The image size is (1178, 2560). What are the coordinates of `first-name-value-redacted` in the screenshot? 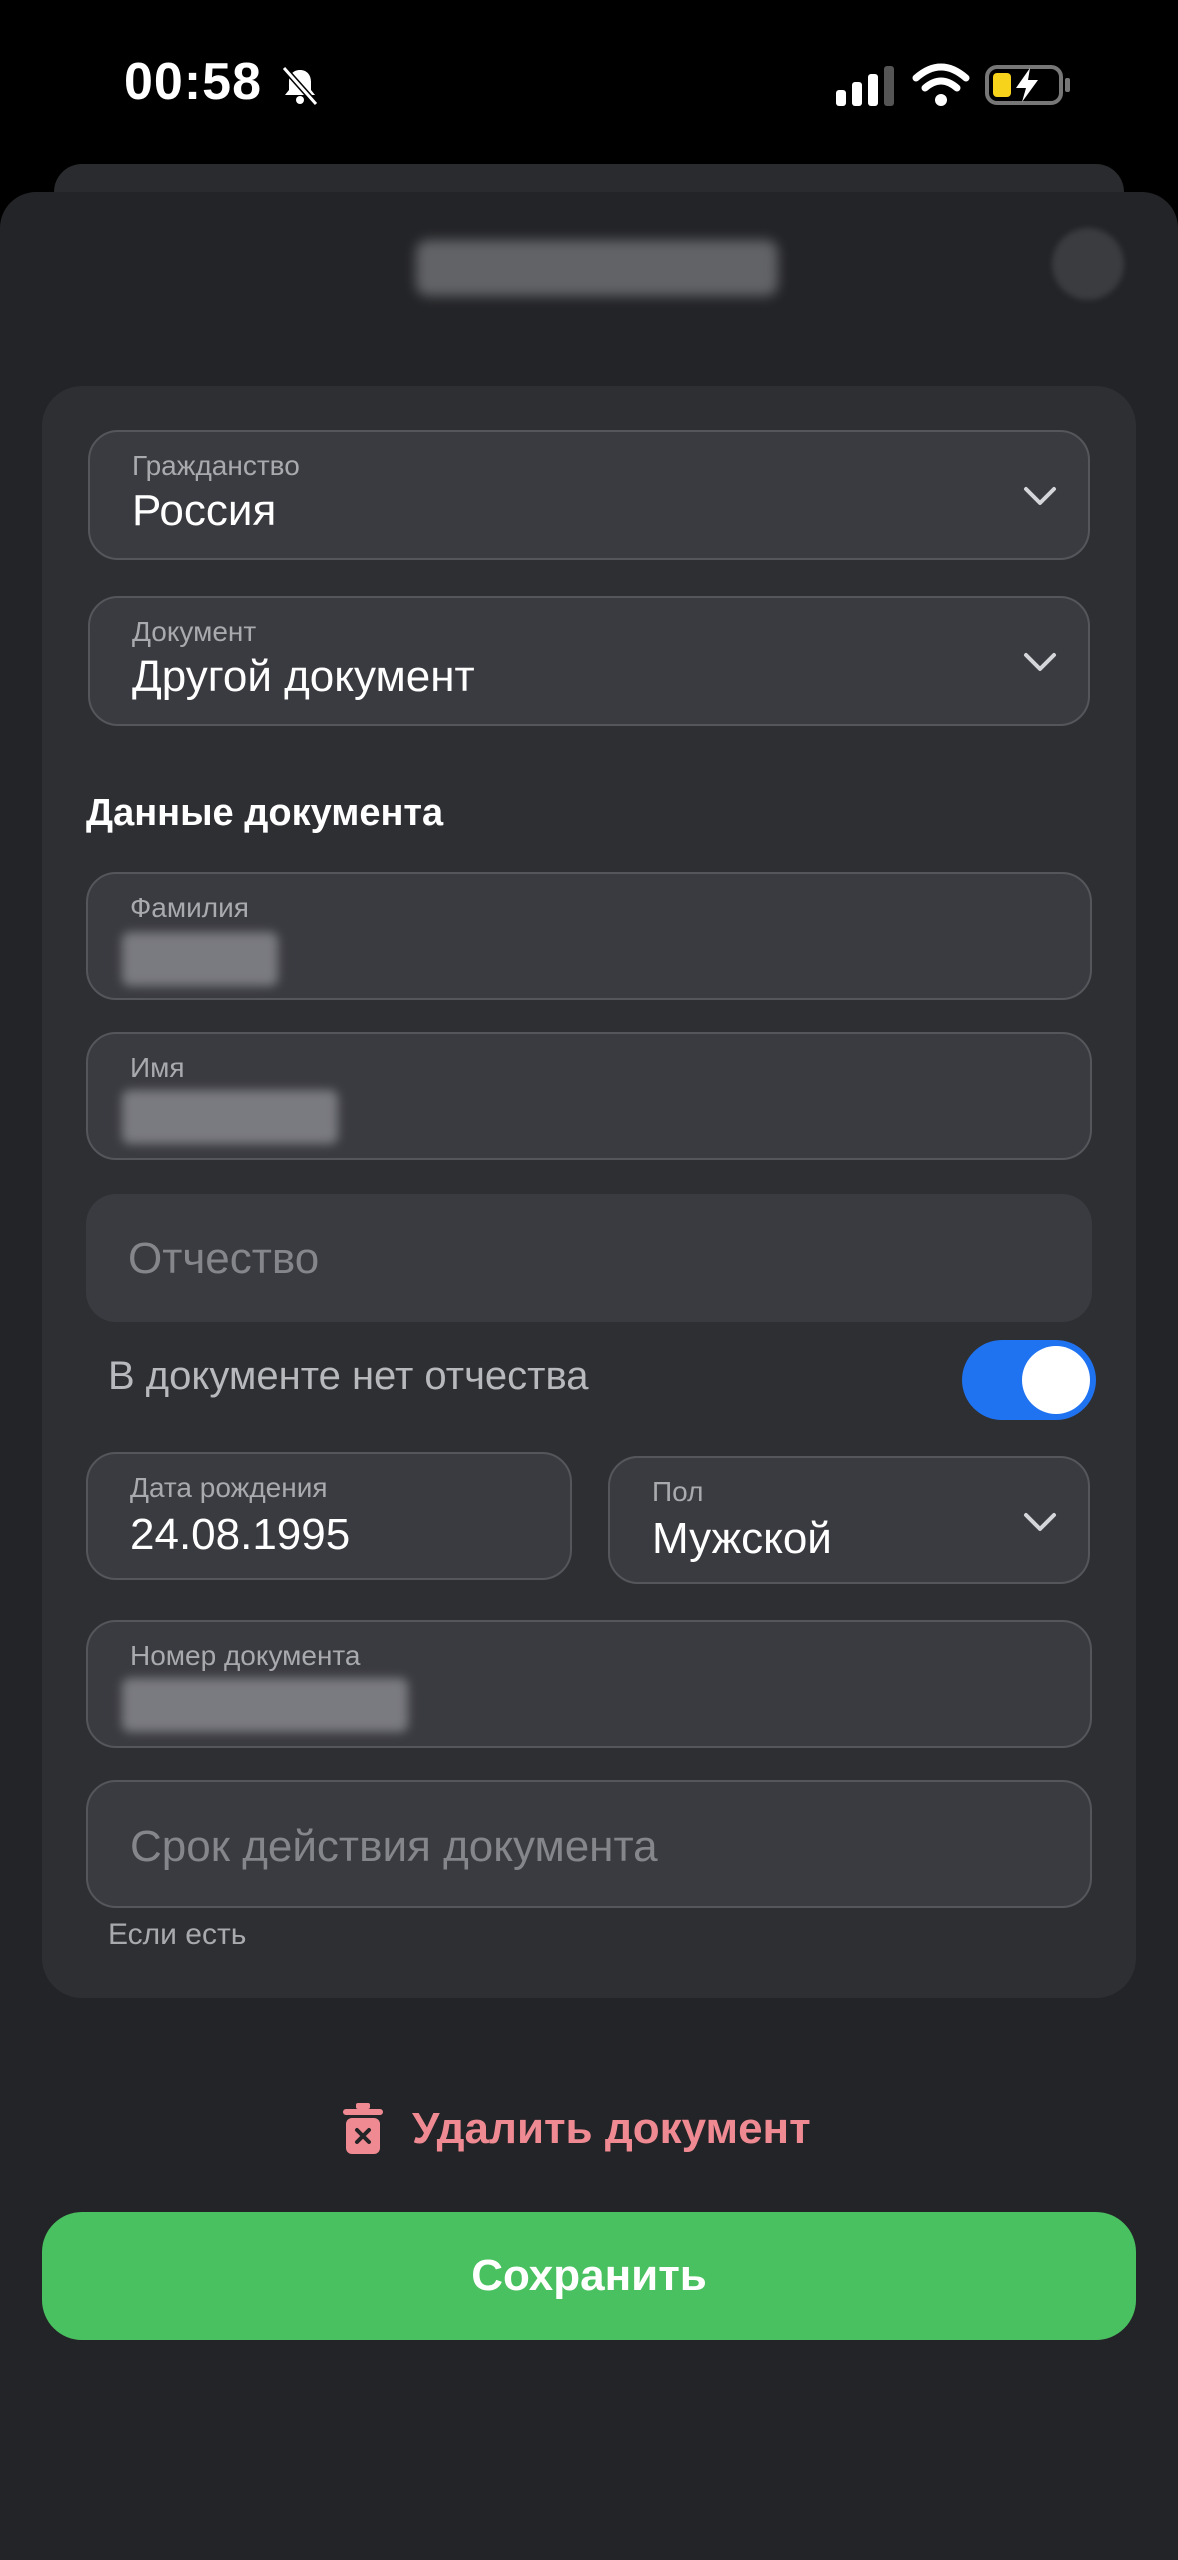 It's located at (230, 1117).